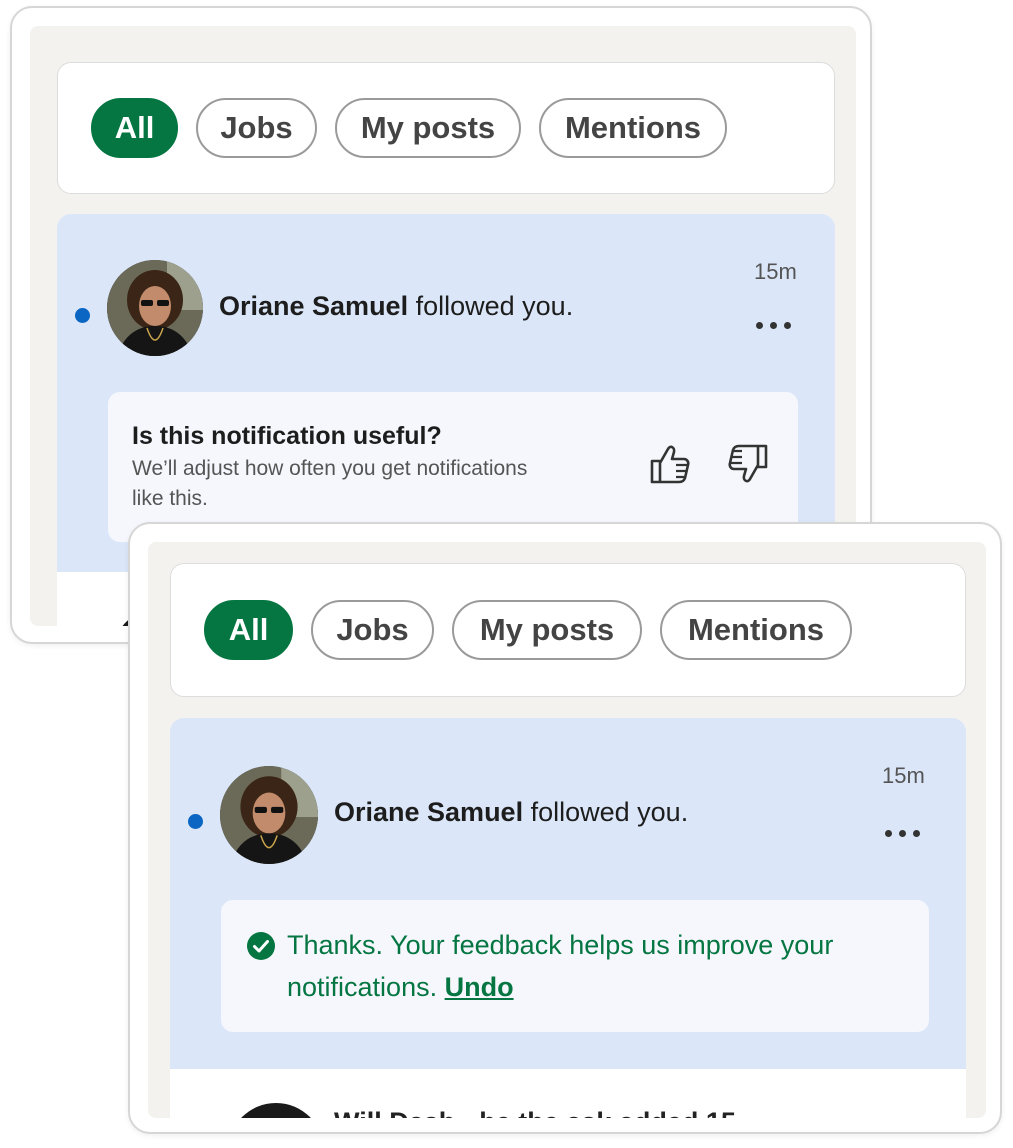 The width and height of the screenshot is (1013, 1148). I want to click on undo-link: Undo, so click(479, 987).